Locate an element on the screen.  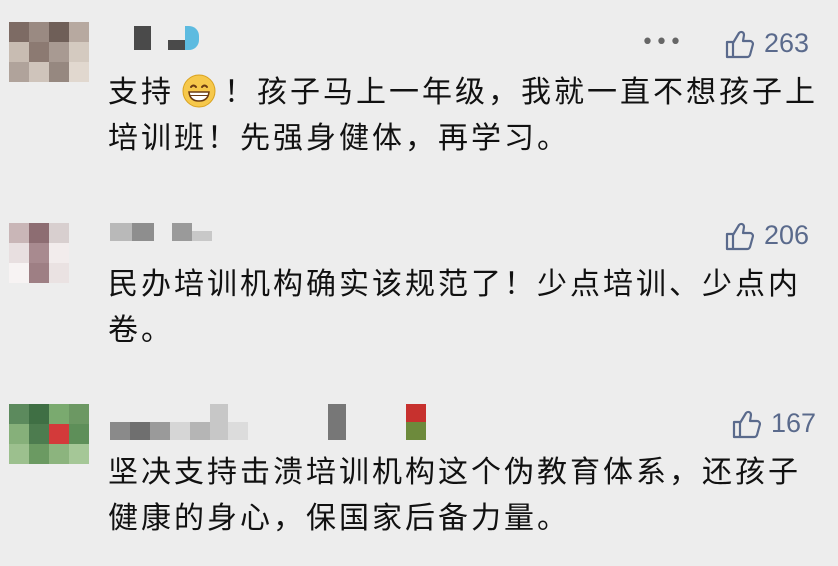
grinning-face-icon is located at coordinates (199, 91).